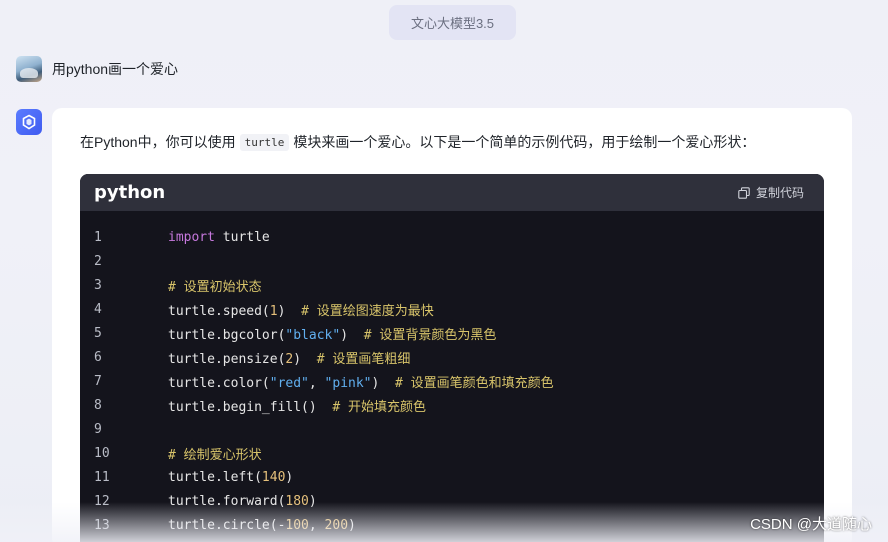 Image resolution: width=888 pixels, height=542 pixels. What do you see at coordinates (227, 501) in the screenshot?
I see `code-token: turtle.forward(` at bounding box center [227, 501].